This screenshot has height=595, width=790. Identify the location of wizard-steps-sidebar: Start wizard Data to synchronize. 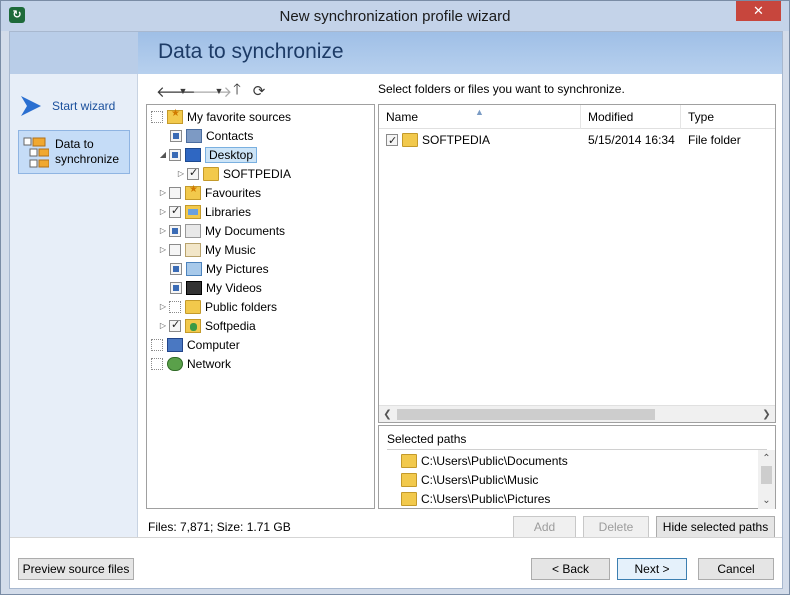
(74, 305).